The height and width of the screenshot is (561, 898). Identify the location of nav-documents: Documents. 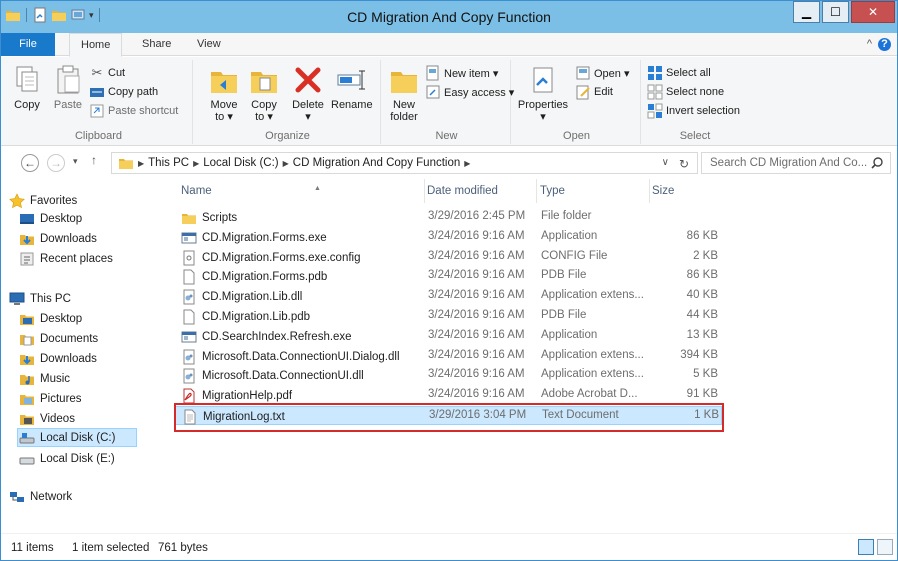
(58, 338).